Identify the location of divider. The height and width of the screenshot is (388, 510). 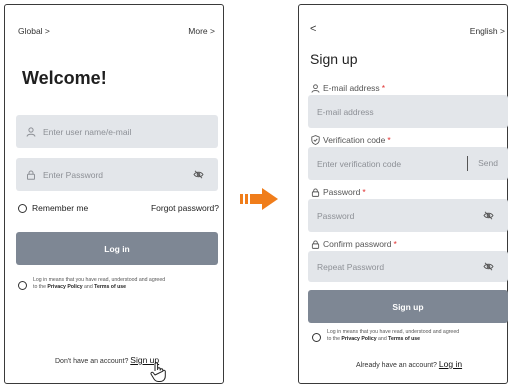
(467, 163).